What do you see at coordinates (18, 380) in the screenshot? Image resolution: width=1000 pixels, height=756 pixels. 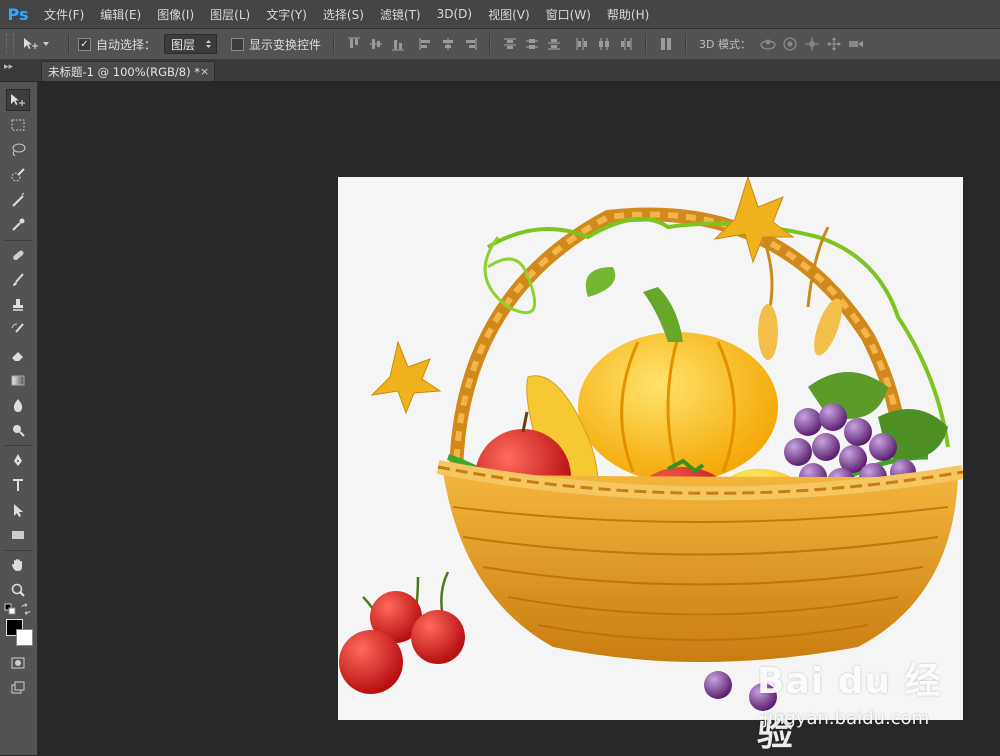 I see `gradient-tool` at bounding box center [18, 380].